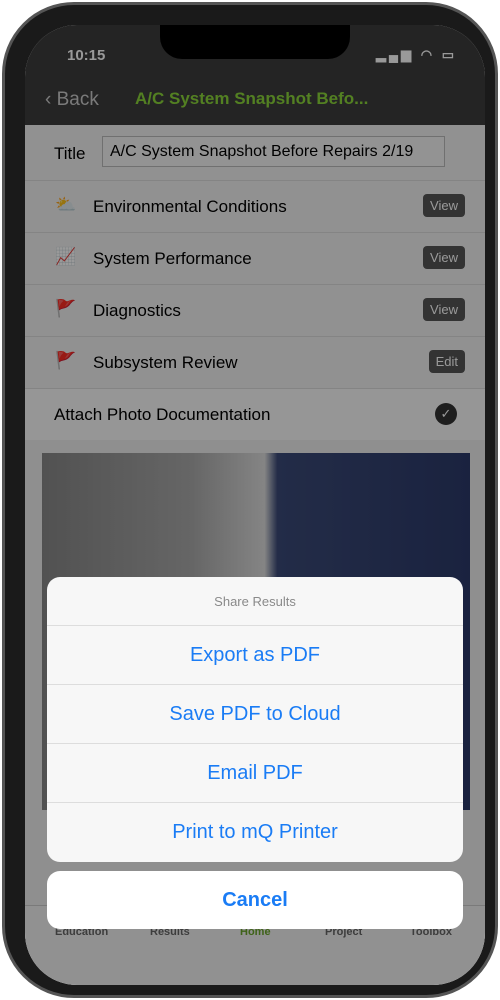 Image resolution: width=500 pixels, height=1000 pixels. I want to click on print-mq-printer-button: Print to mQ Printer, so click(255, 832).